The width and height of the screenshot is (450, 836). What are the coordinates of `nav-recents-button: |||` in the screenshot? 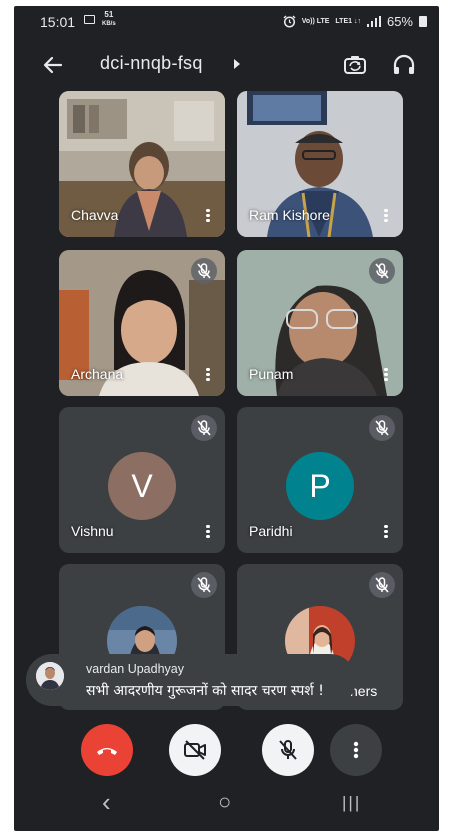 It's located at (351, 803).